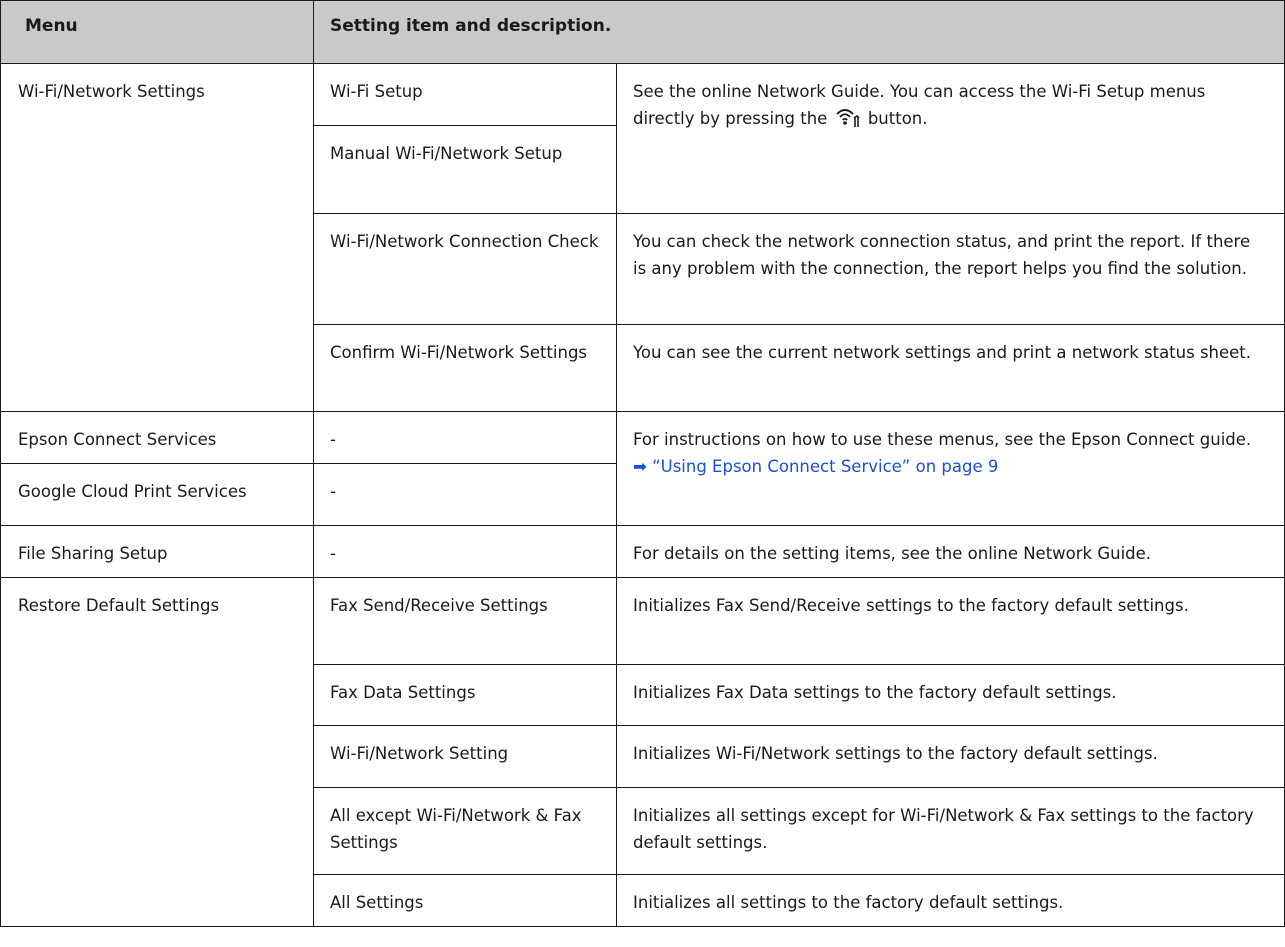 The image size is (1285, 947). Describe the element at coordinates (465, 756) in the screenshot. I see `item-wifi-network-setting: Wi-Fi/Network Setting` at that location.